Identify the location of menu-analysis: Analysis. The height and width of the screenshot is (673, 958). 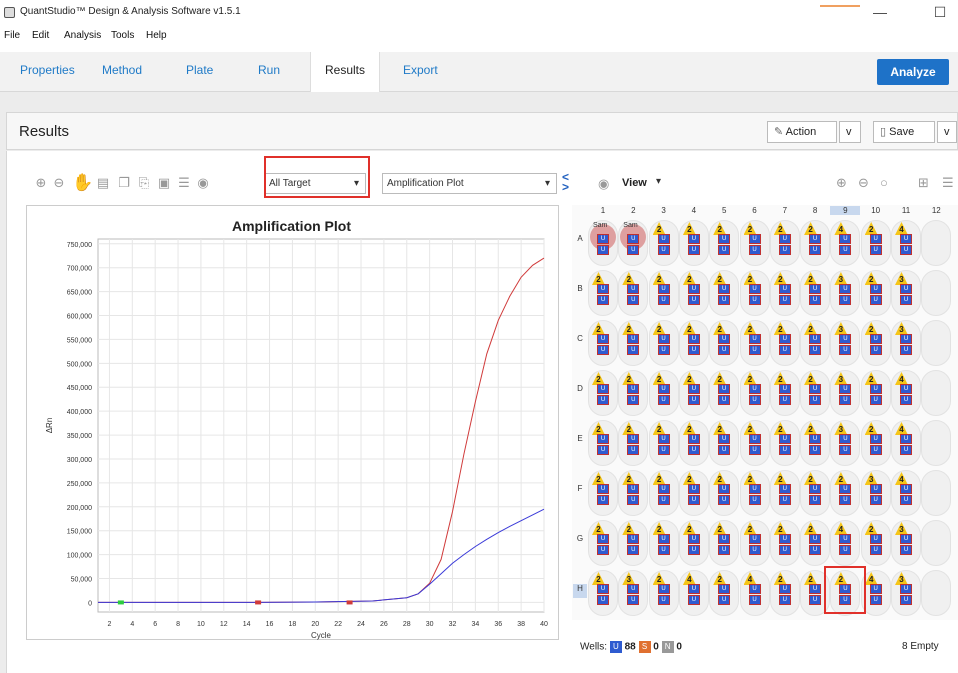
(82, 35).